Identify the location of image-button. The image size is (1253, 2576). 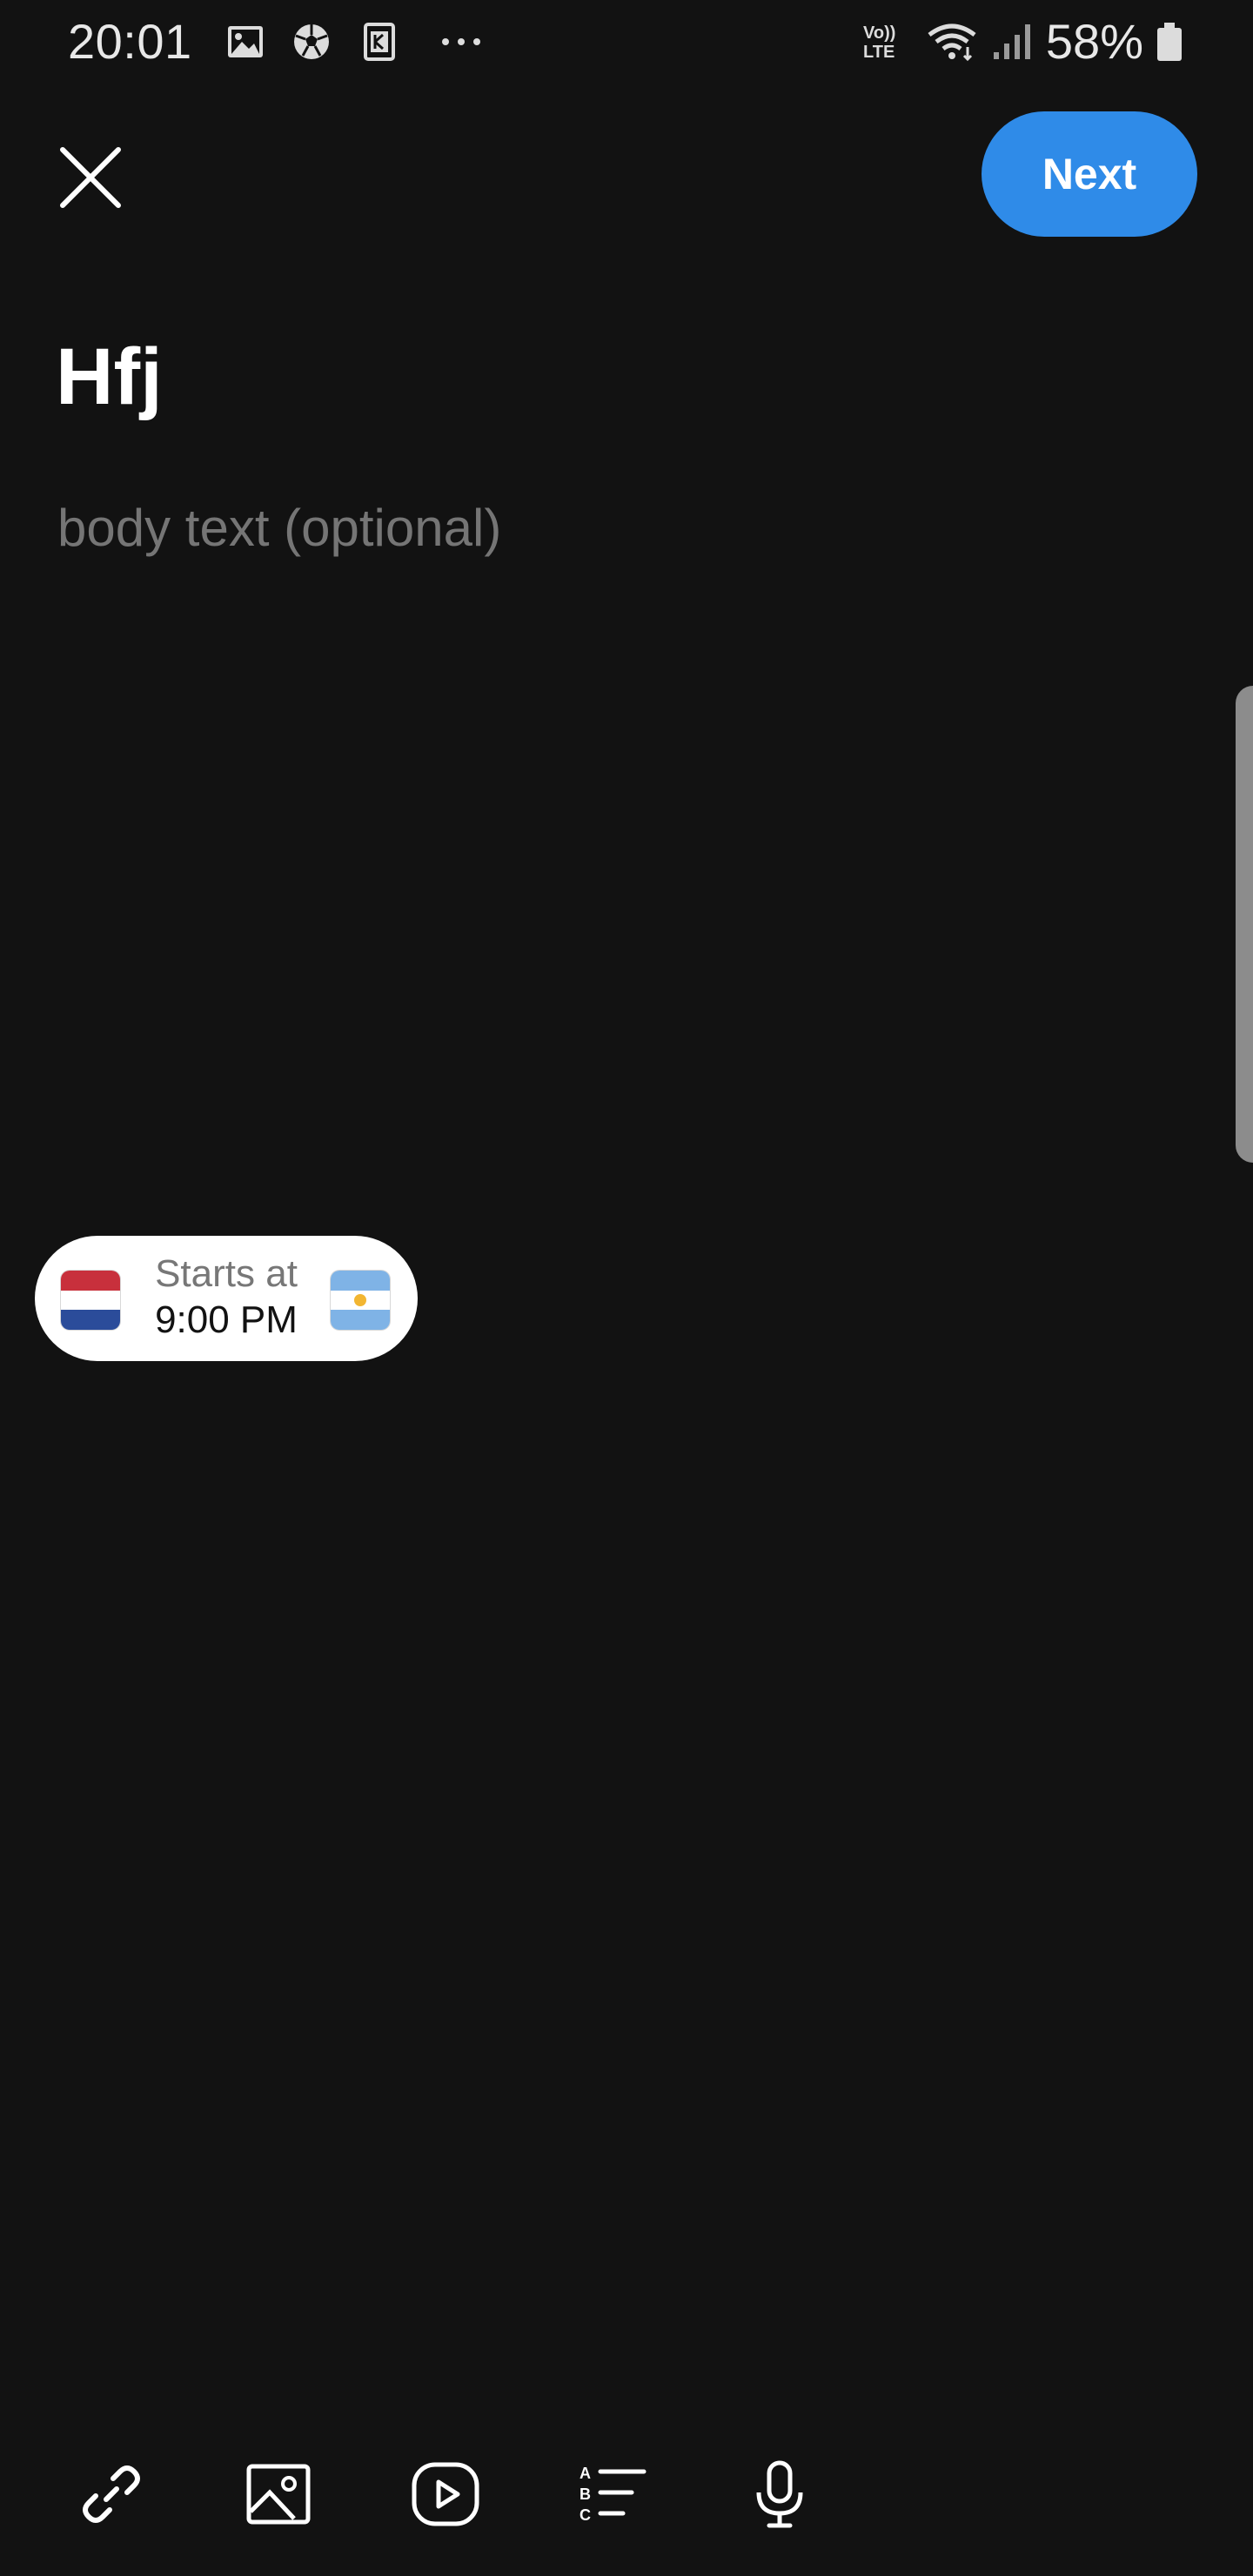
(278, 2494).